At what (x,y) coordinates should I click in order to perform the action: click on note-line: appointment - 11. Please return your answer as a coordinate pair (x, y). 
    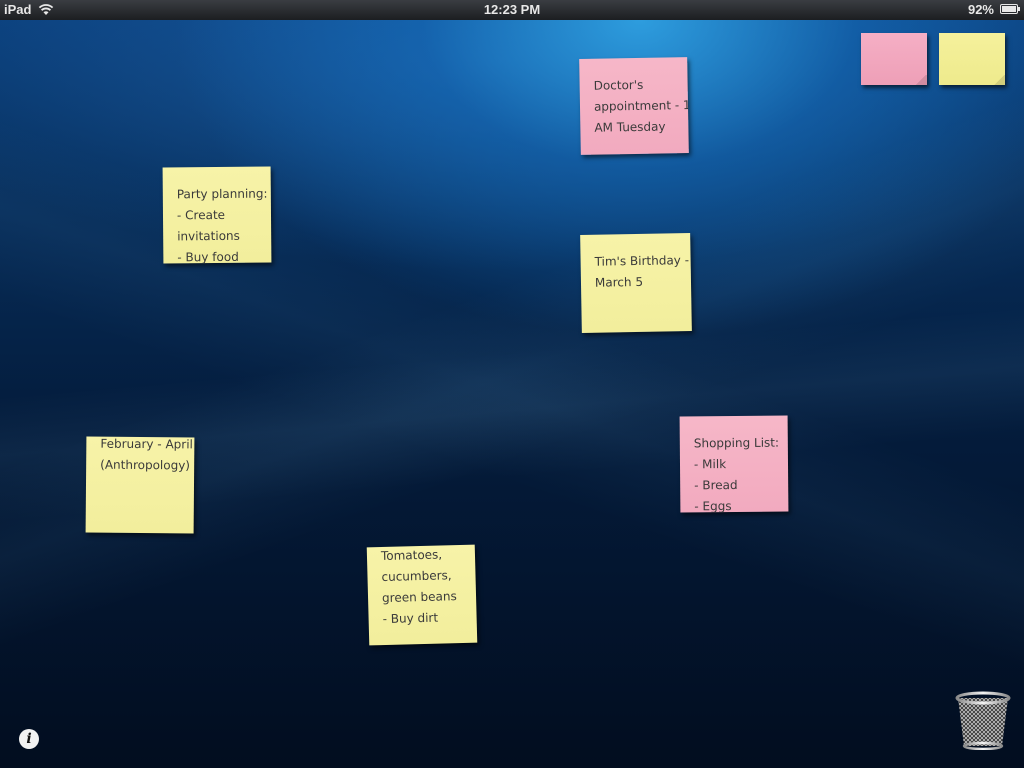
    Looking at the image, I should click on (641, 105).